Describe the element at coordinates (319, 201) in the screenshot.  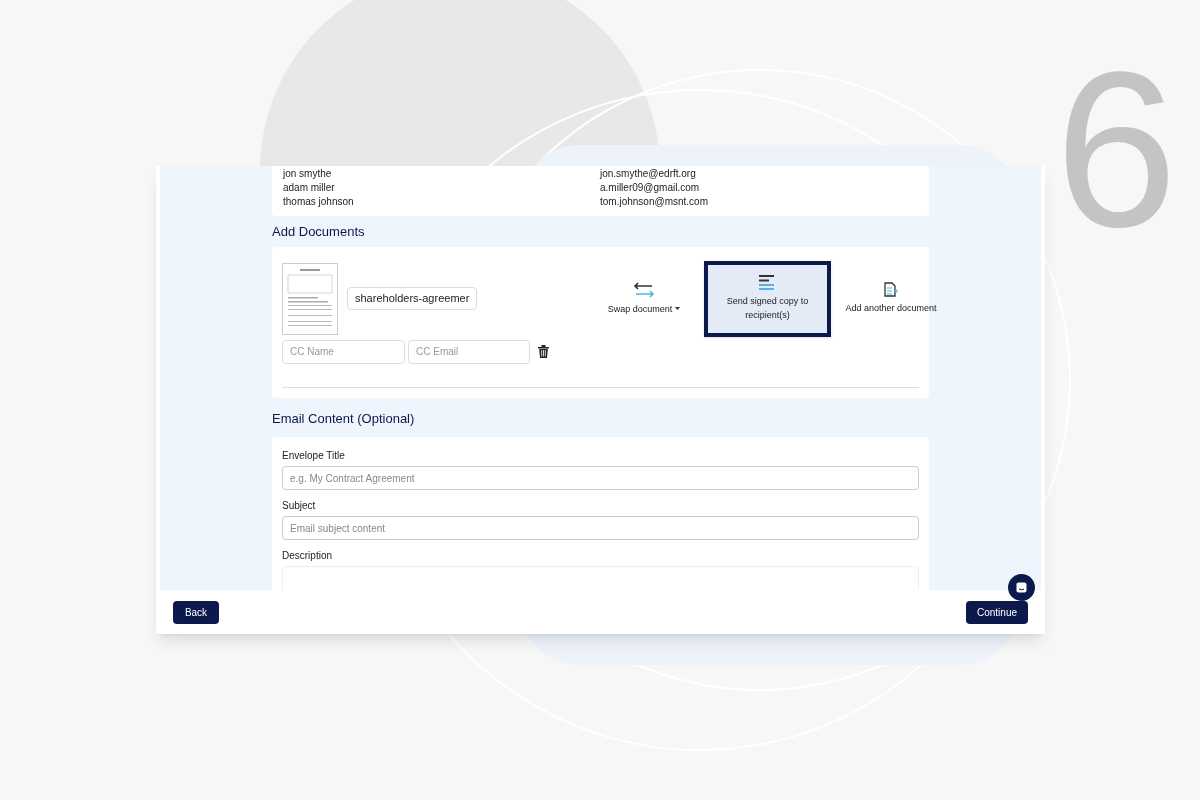
I see `recipient-name: thomas johnson` at that location.